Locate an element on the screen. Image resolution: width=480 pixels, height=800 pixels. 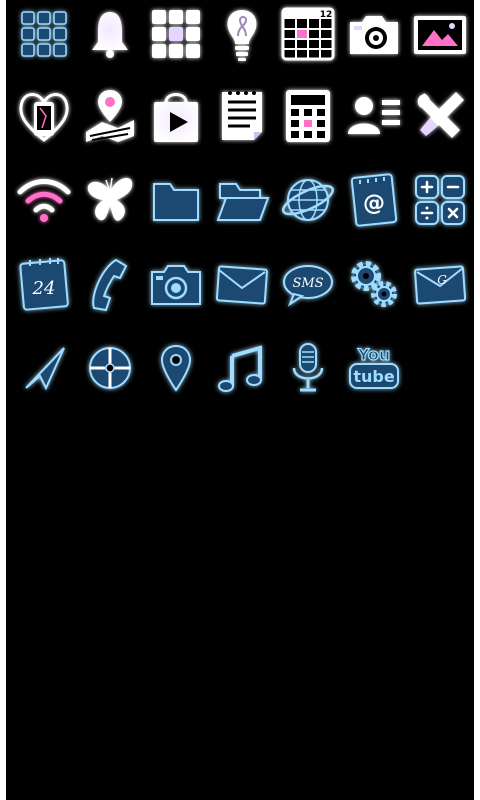
music-note-icon is located at coordinates (242, 368).